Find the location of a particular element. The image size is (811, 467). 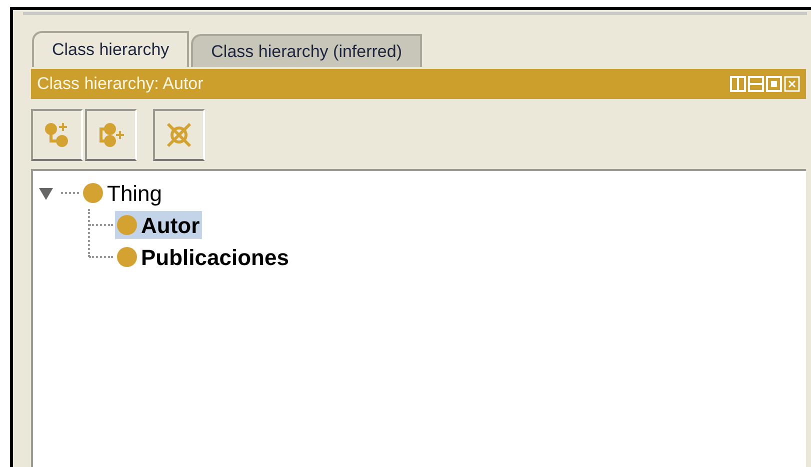

add-sibling-button is located at coordinates (111, 135).